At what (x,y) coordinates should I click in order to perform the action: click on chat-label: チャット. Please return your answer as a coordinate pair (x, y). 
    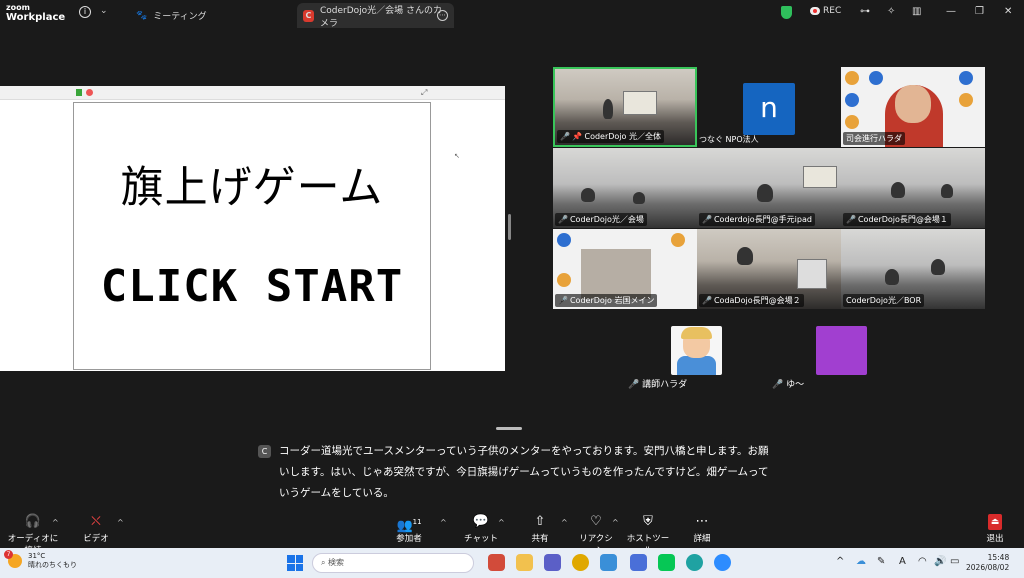
    Looking at the image, I should click on (481, 539).